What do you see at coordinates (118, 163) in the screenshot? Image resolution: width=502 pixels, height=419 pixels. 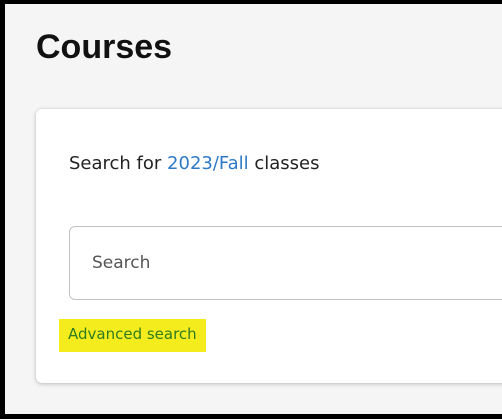 I see `search-heading-prefix: Search for` at bounding box center [118, 163].